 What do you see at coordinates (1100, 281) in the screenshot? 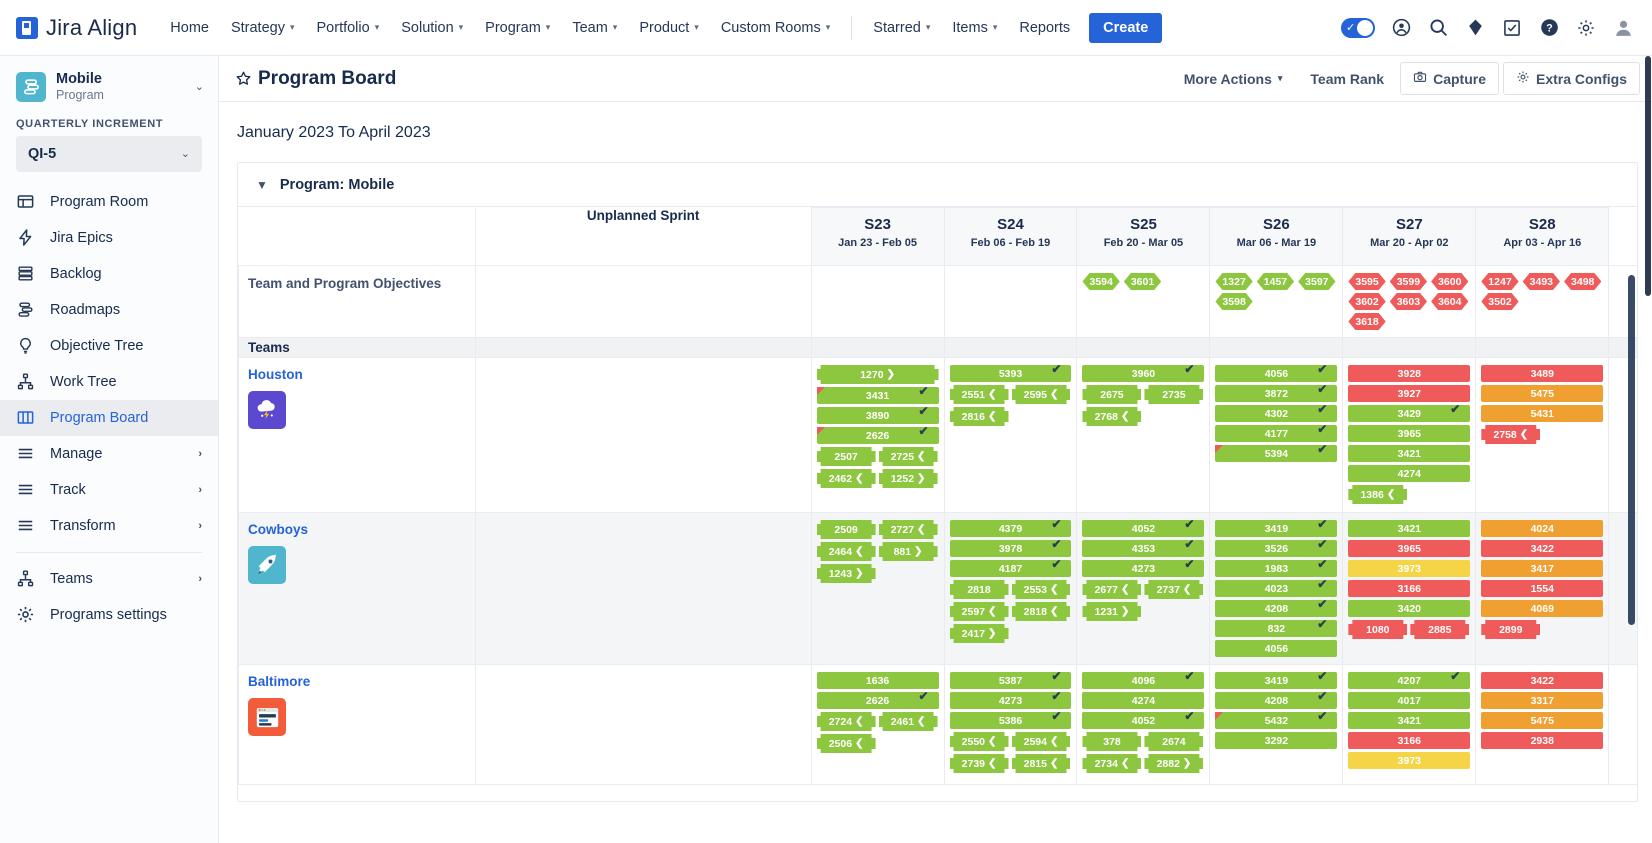
I see `objective-badge: 3594` at bounding box center [1100, 281].